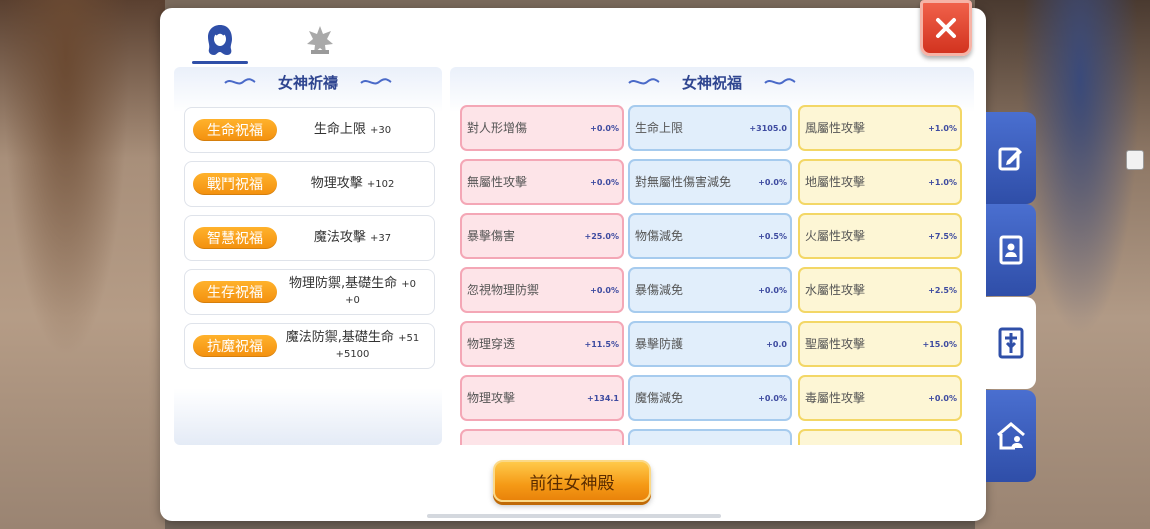 The image size is (1150, 529). Describe the element at coordinates (880, 290) in the screenshot. I see `stat-card: 水屬性攻擊 +2.5%` at that location.